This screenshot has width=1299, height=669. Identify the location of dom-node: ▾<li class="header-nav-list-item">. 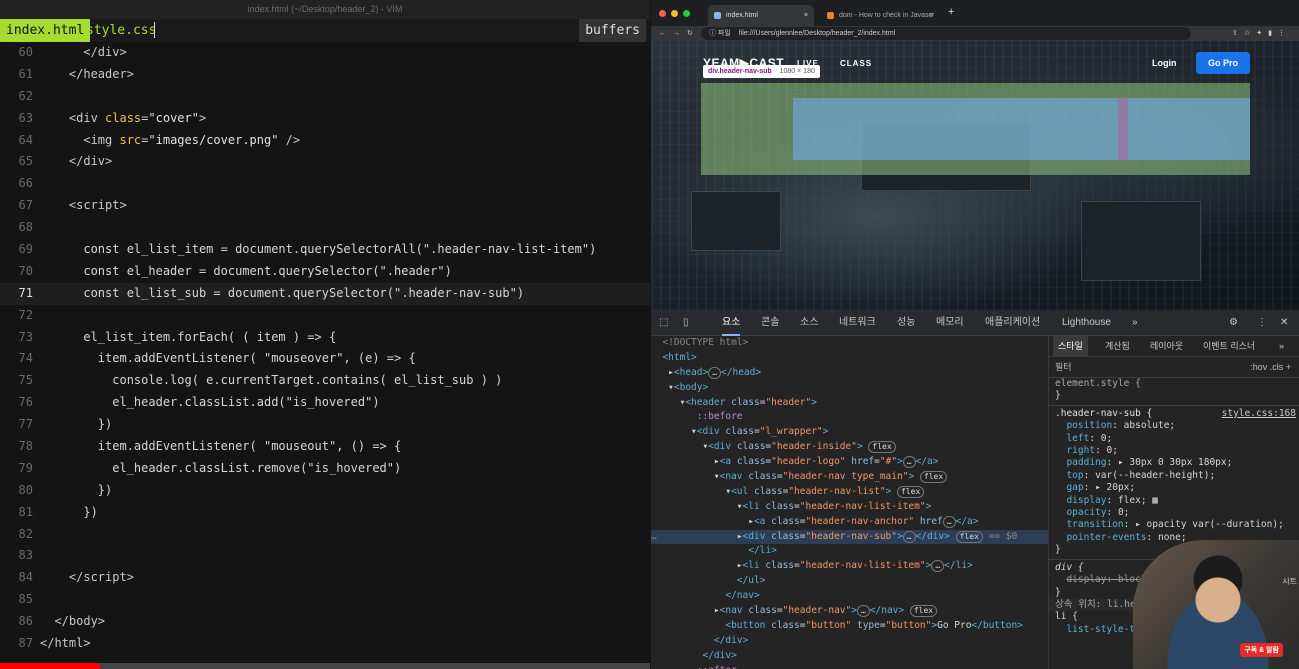
(849, 507).